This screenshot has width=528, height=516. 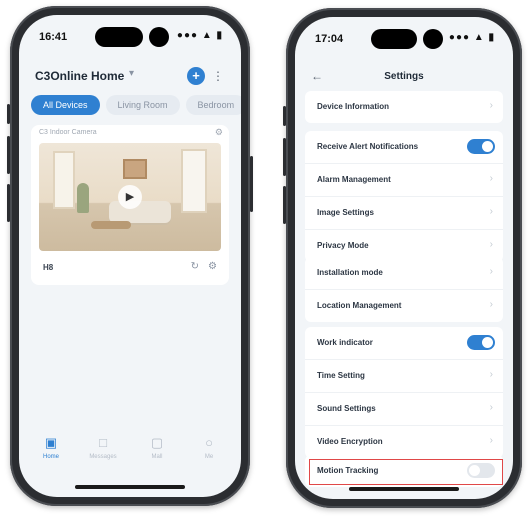 I want to click on tabbar-mall: ▢ Mall, so click(x=157, y=447).